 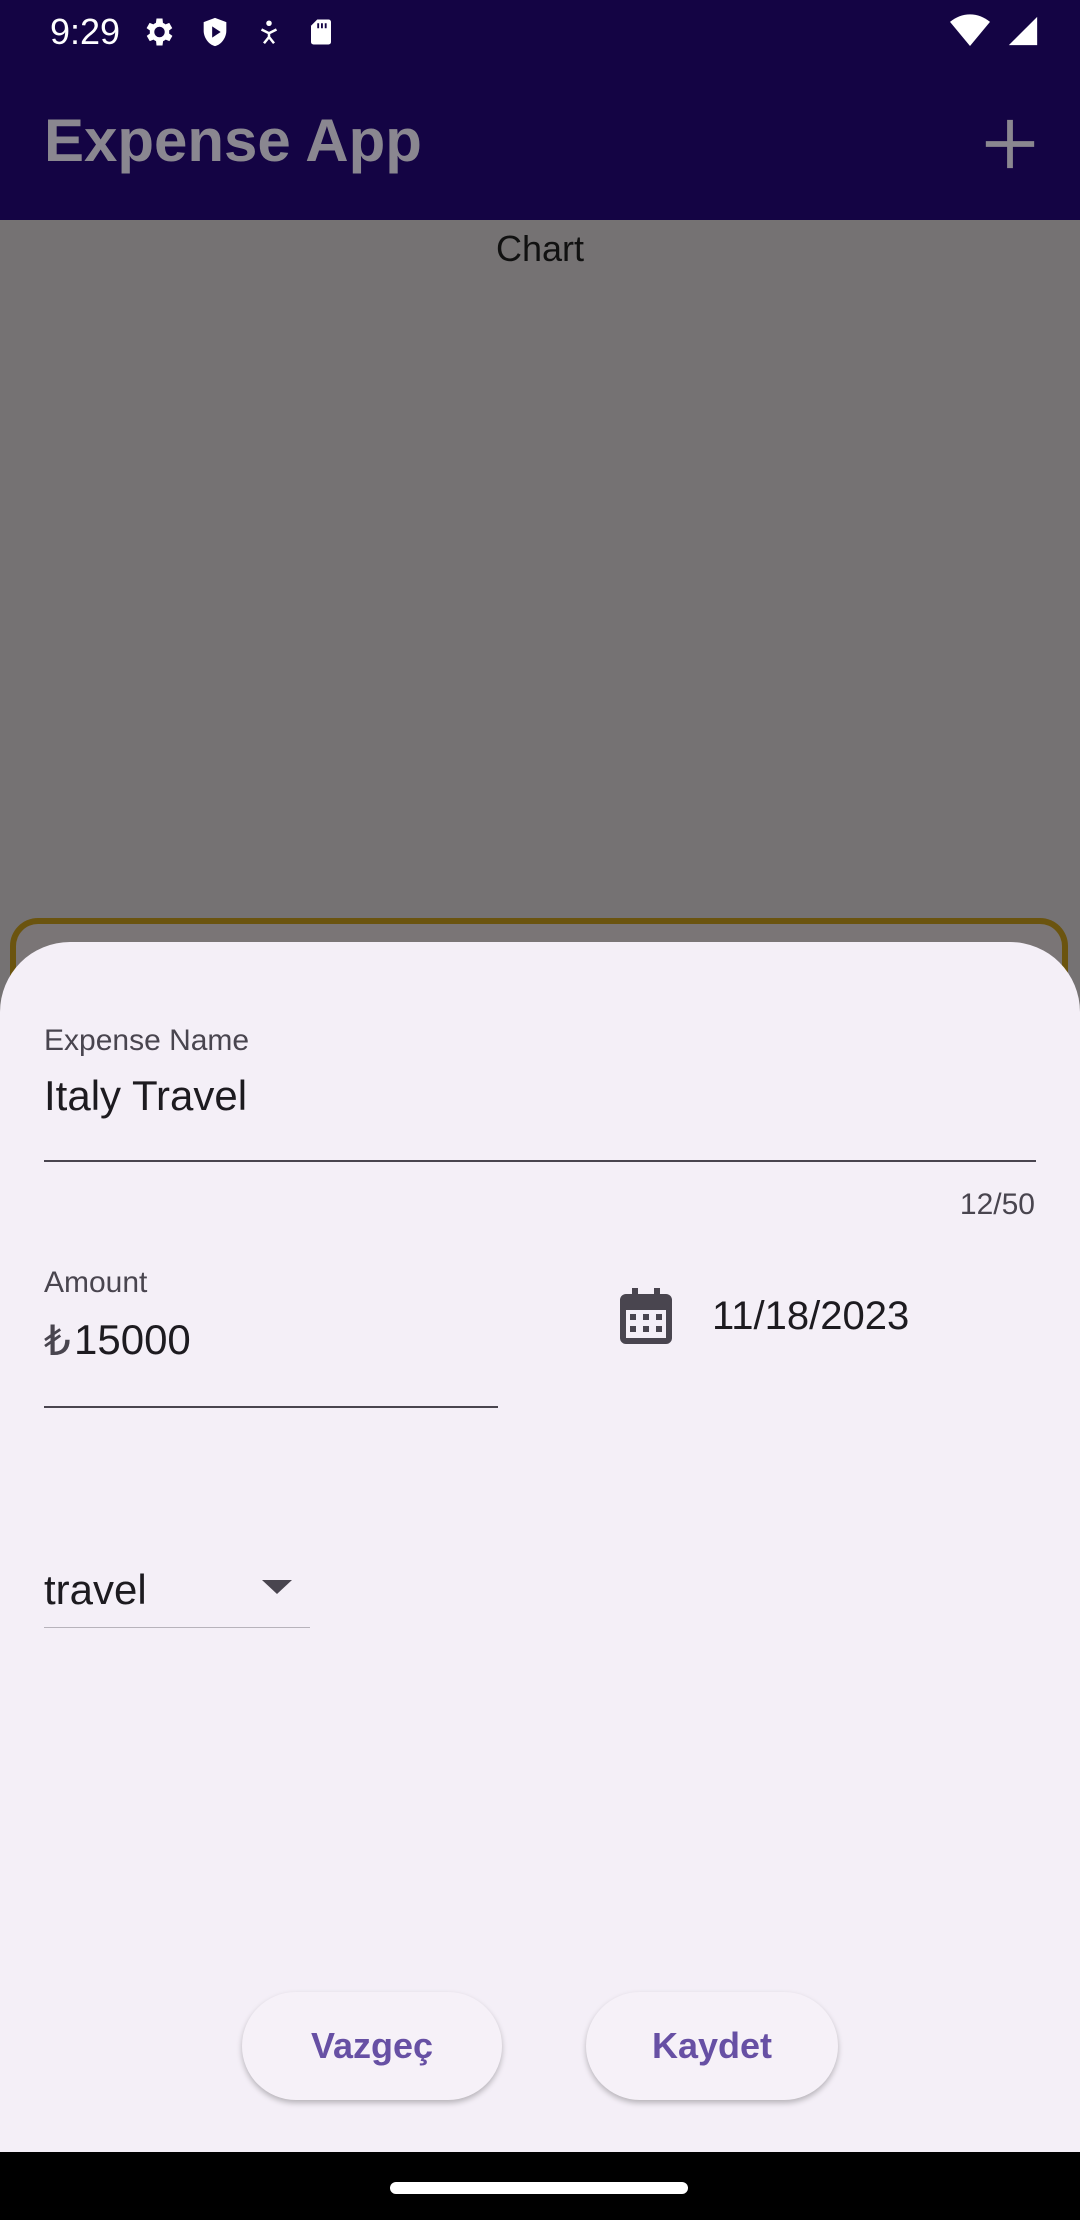 I want to click on status-icons-right, so click(x=995, y=33).